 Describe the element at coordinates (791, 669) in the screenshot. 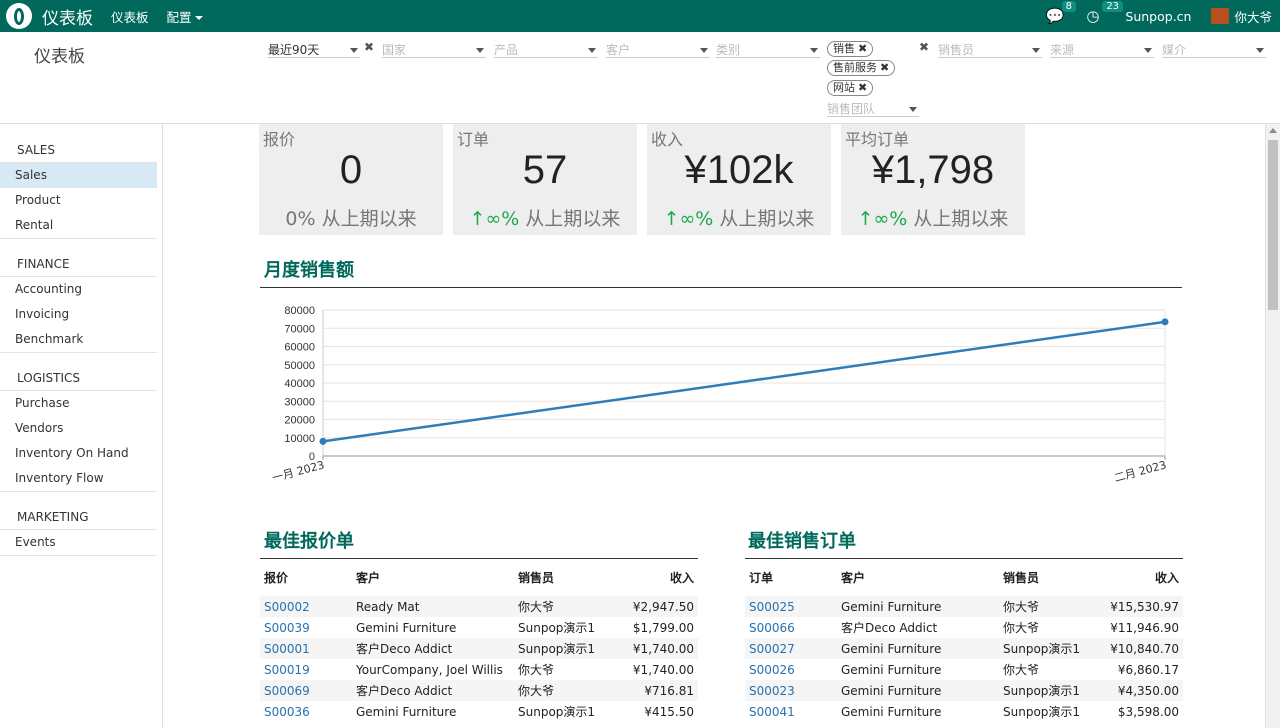

I see `order-ref-link: S00026` at that location.